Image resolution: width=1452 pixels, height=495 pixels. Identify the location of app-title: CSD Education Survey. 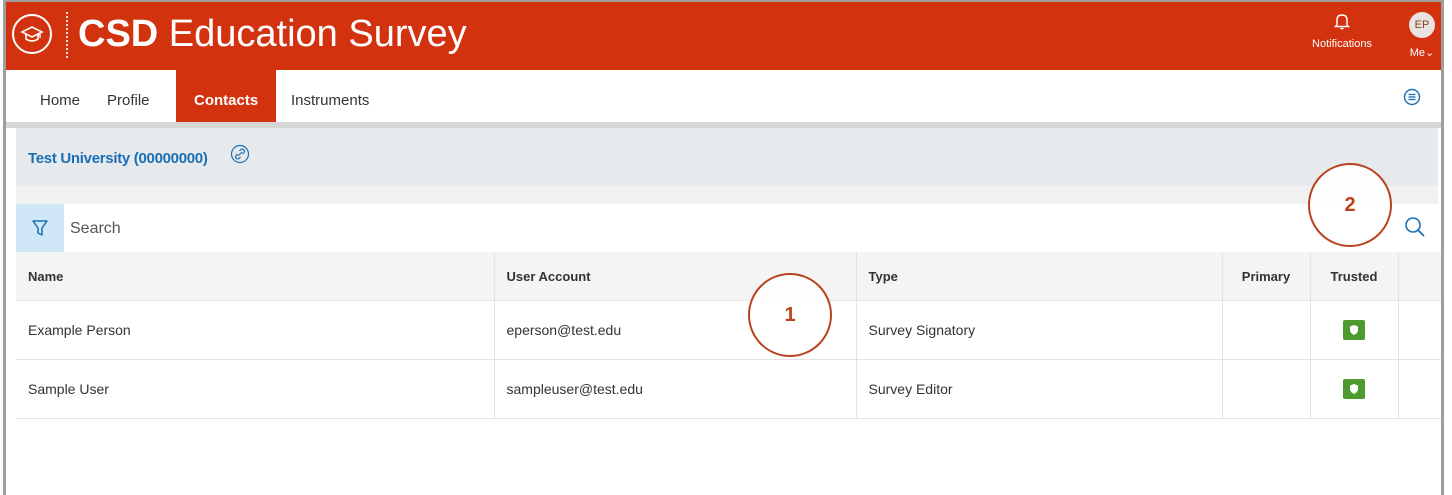
(272, 34).